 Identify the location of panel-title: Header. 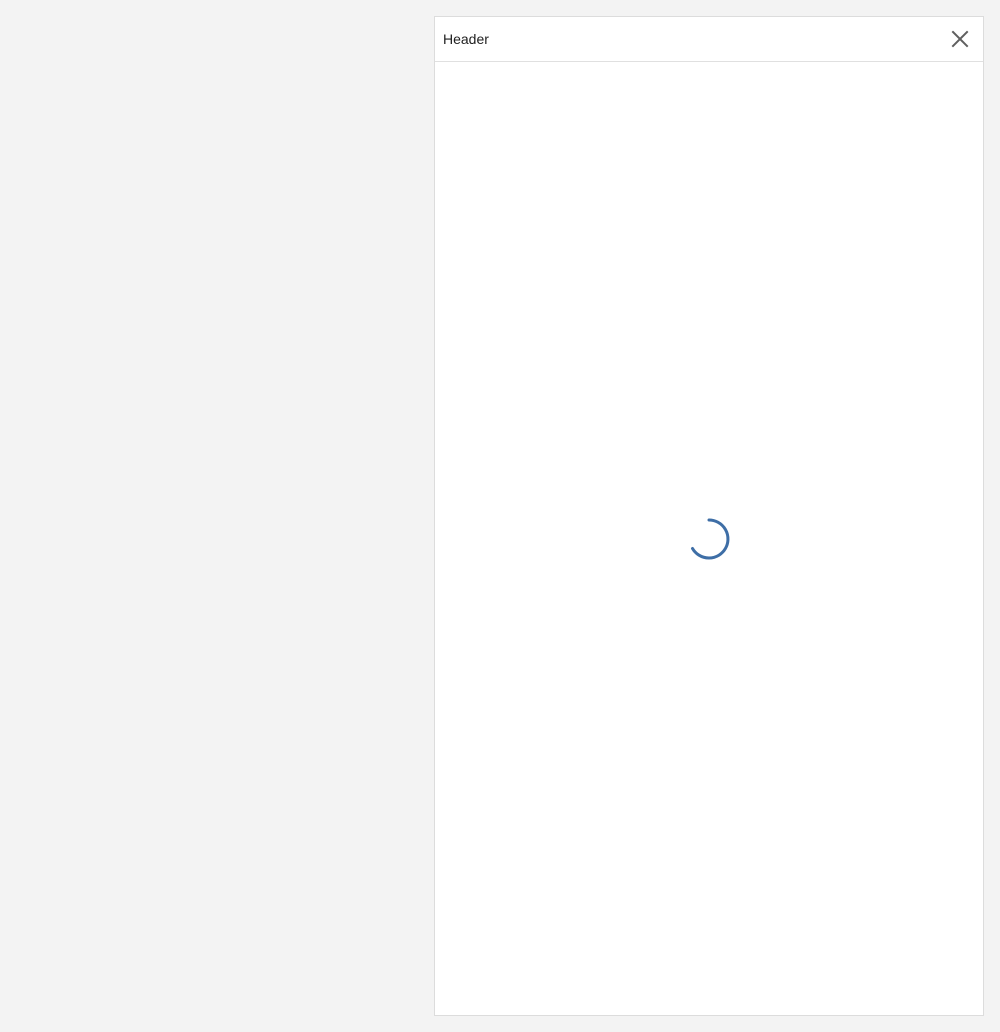
(466, 39).